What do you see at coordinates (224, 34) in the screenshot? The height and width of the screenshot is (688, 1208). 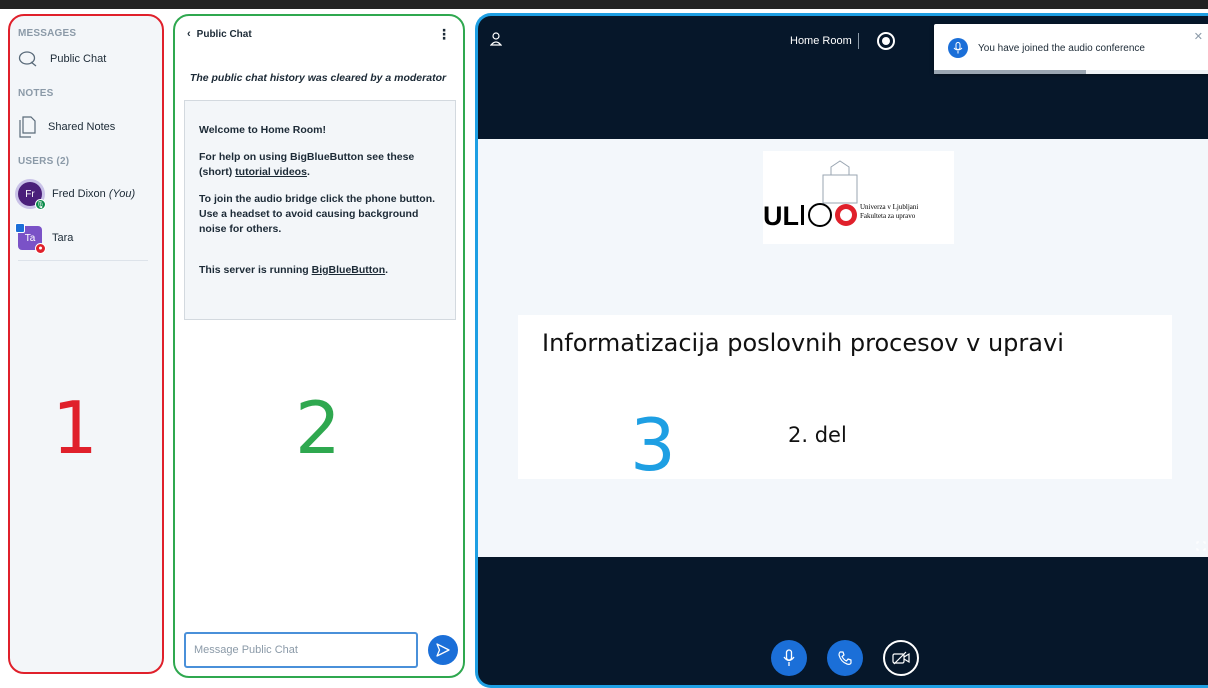 I see `chat-title: Public Chat` at bounding box center [224, 34].